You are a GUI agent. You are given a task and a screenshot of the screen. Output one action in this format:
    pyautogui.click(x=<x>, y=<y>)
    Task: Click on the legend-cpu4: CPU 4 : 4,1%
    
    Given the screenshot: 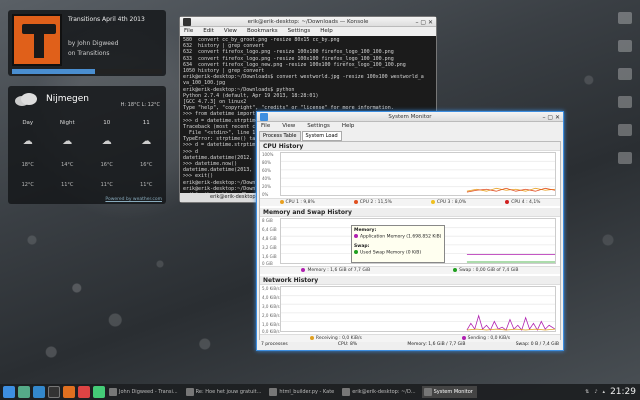 What is the action you would take?
    pyautogui.click(x=522, y=202)
    